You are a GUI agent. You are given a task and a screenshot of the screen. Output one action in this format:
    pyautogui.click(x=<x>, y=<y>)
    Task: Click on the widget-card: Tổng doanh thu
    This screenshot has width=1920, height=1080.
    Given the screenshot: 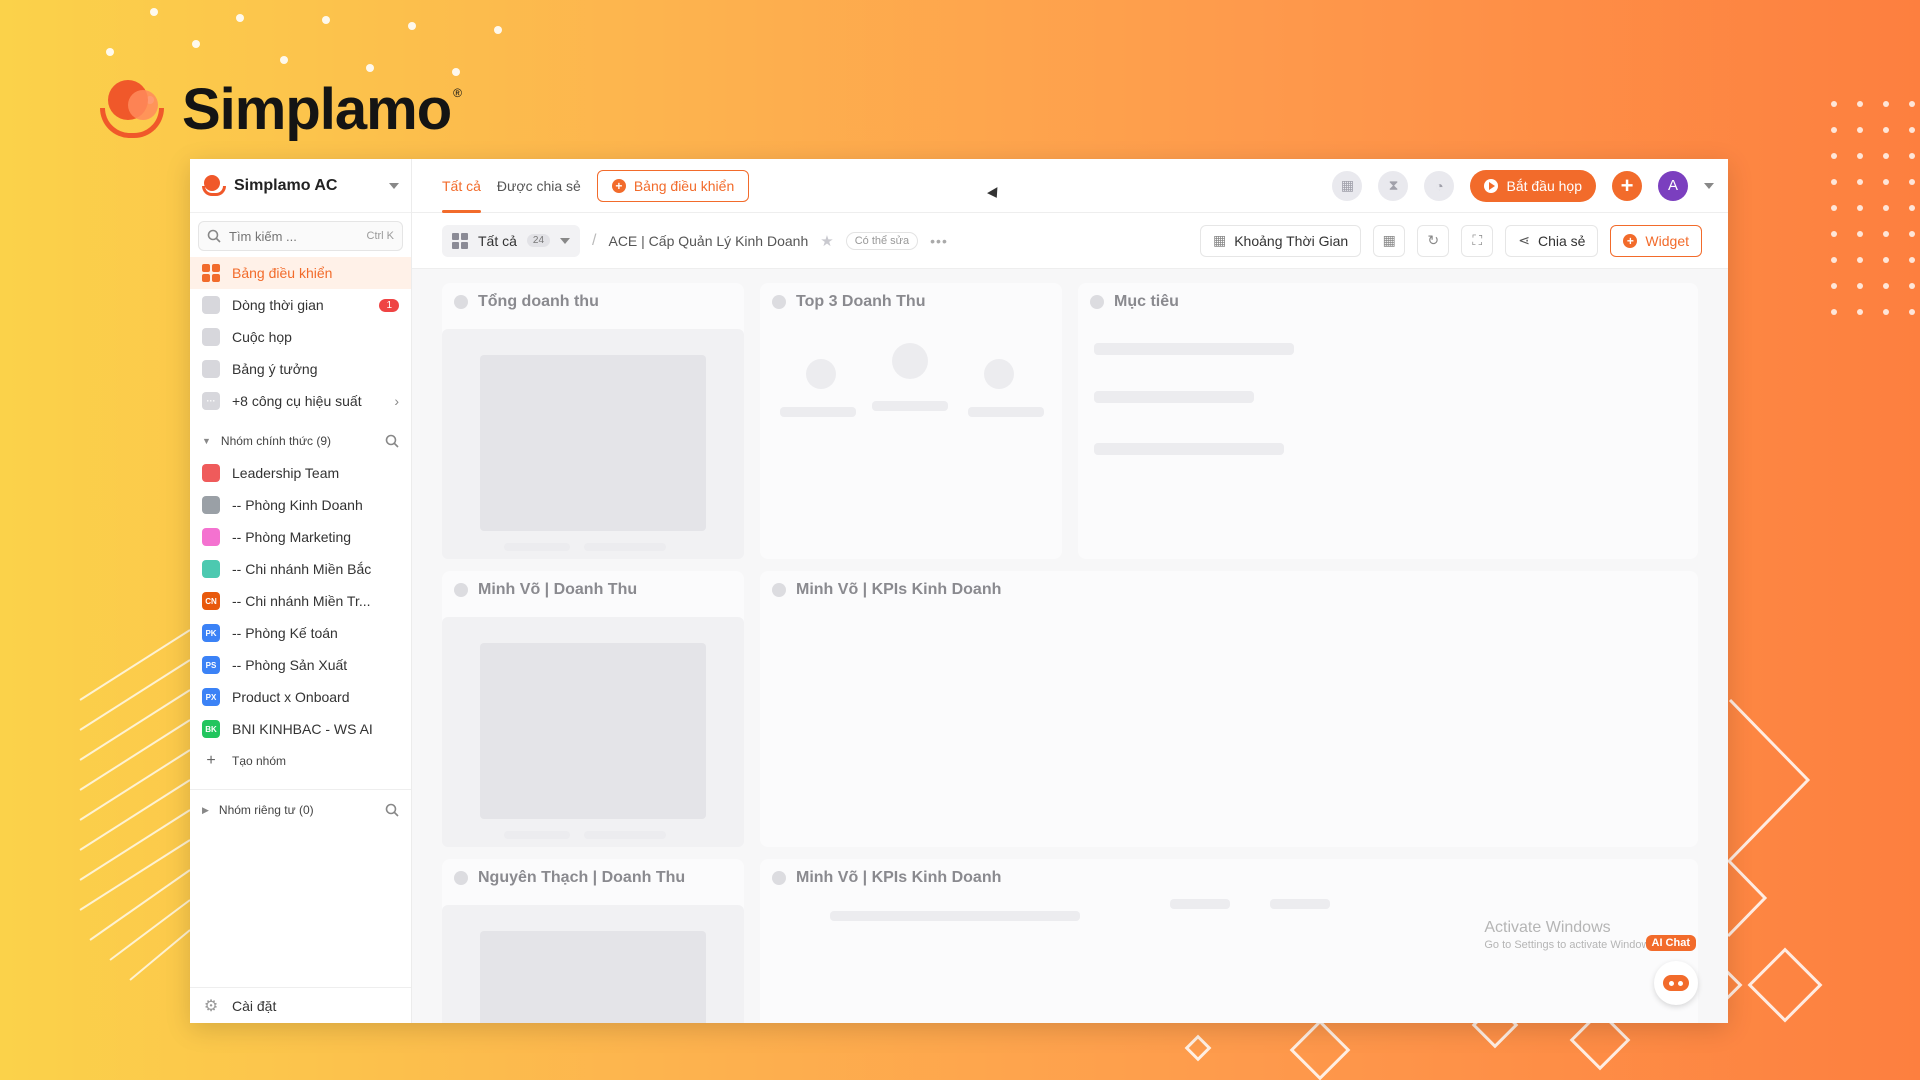 What is the action you would take?
    pyautogui.click(x=593, y=421)
    